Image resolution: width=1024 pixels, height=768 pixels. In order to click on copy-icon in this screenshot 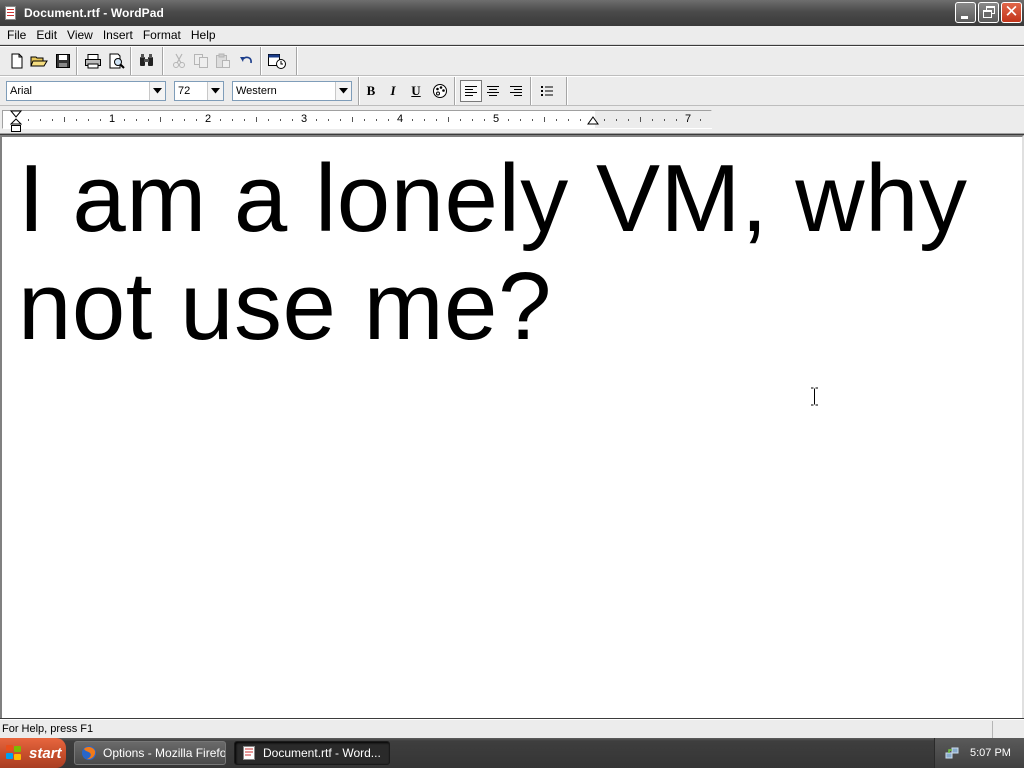, I will do `click(201, 61)`.